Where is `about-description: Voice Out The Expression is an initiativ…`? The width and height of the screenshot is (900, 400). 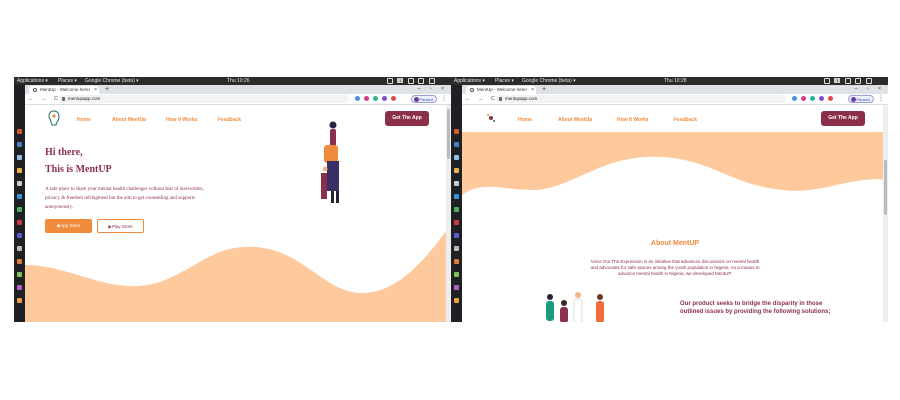
about-description: Voice Out The Expression is an initiativ… is located at coordinates (675, 267).